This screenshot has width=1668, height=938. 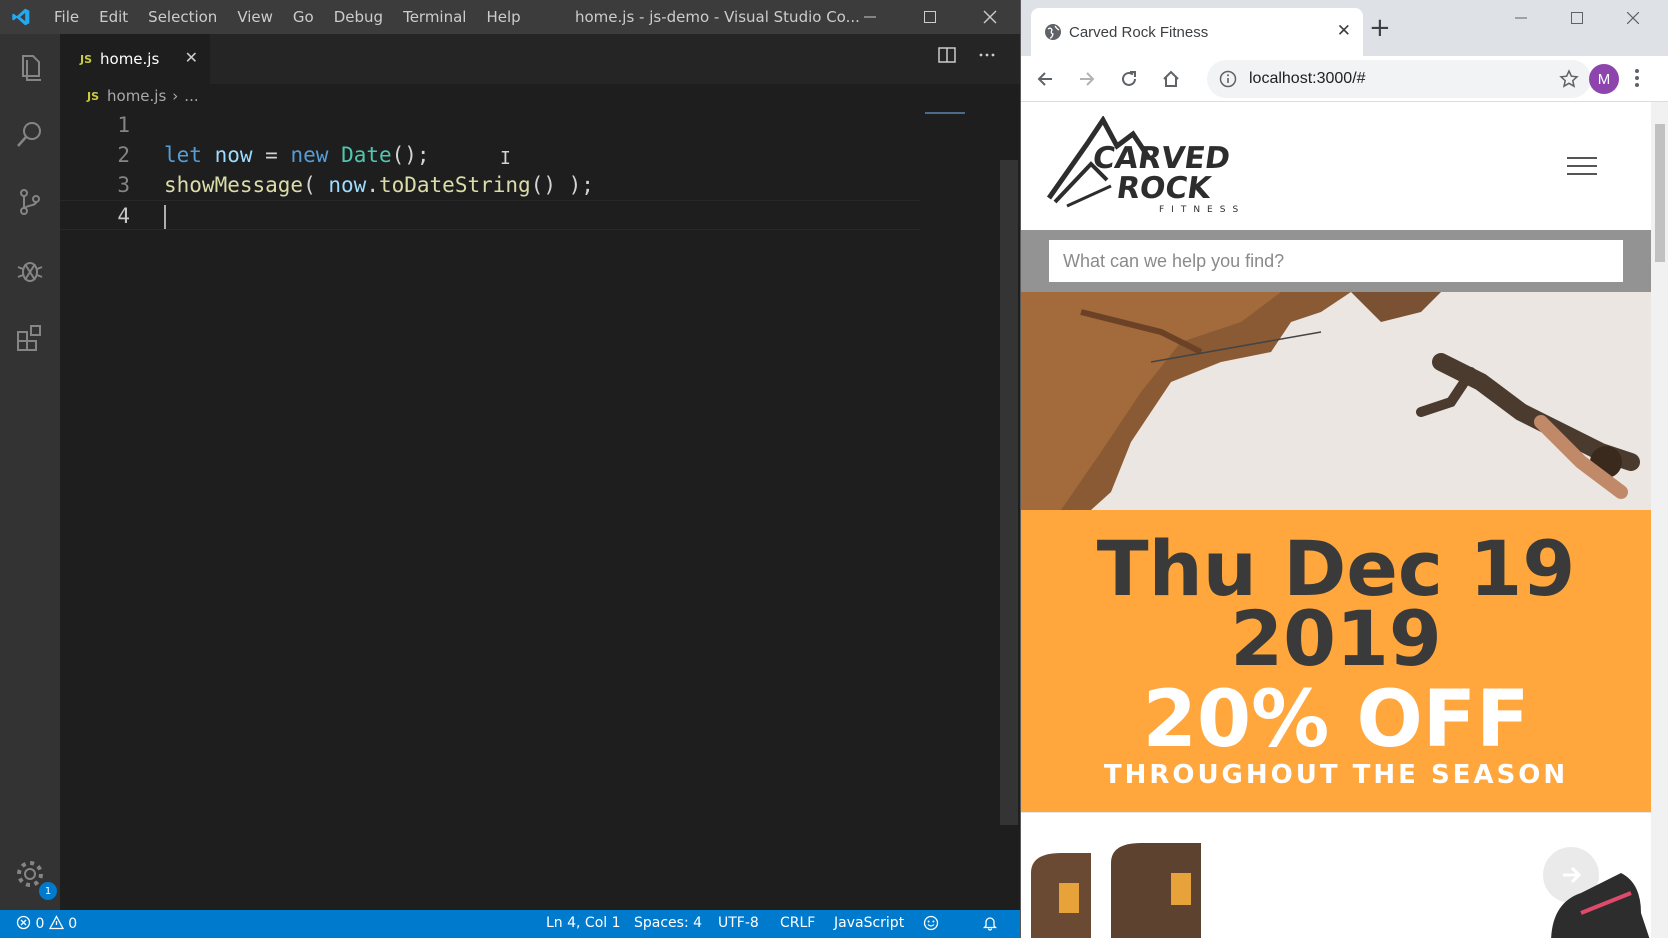 What do you see at coordinates (30, 67) in the screenshot?
I see `explorer-button` at bounding box center [30, 67].